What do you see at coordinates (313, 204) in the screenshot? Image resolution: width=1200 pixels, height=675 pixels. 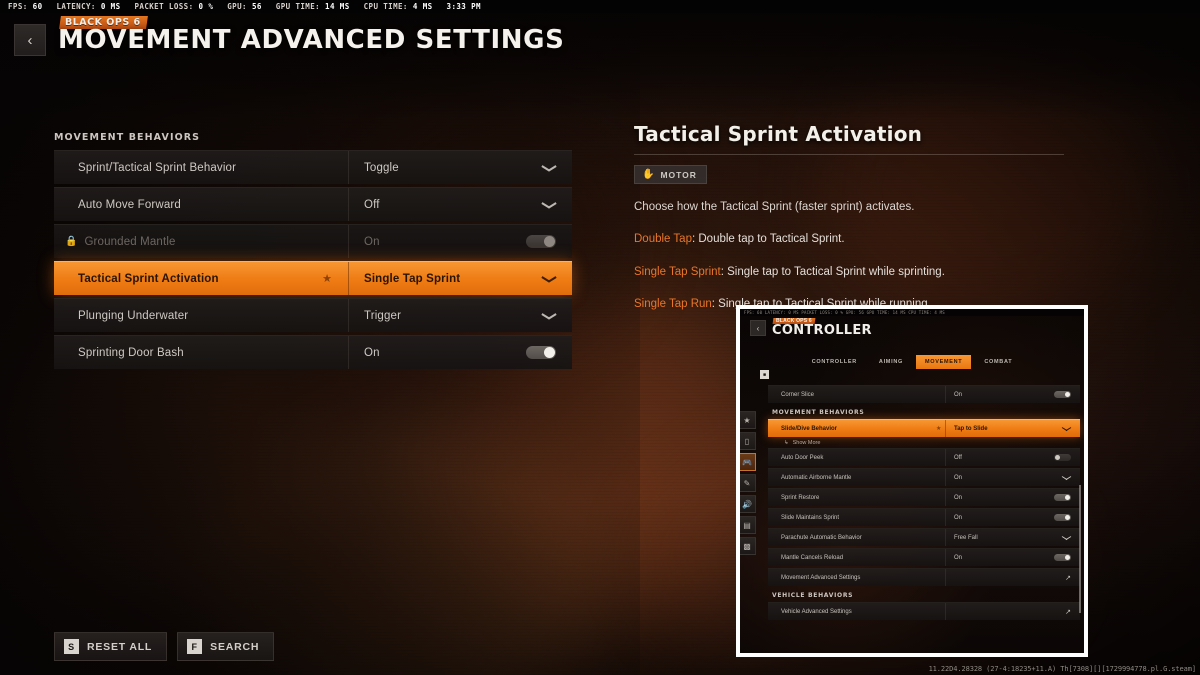 I see `settings-row: Auto Move Forward Off` at bounding box center [313, 204].